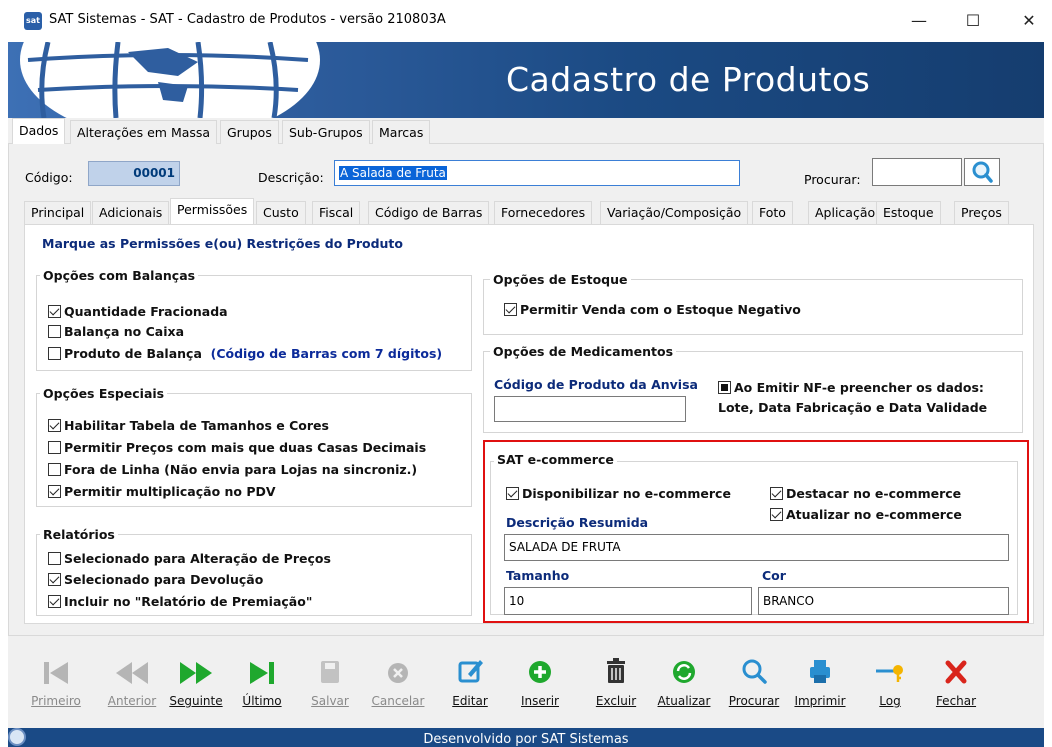 This screenshot has width=1052, height=747. I want to click on procurar-toolbar-button: Procurar, so click(754, 687).